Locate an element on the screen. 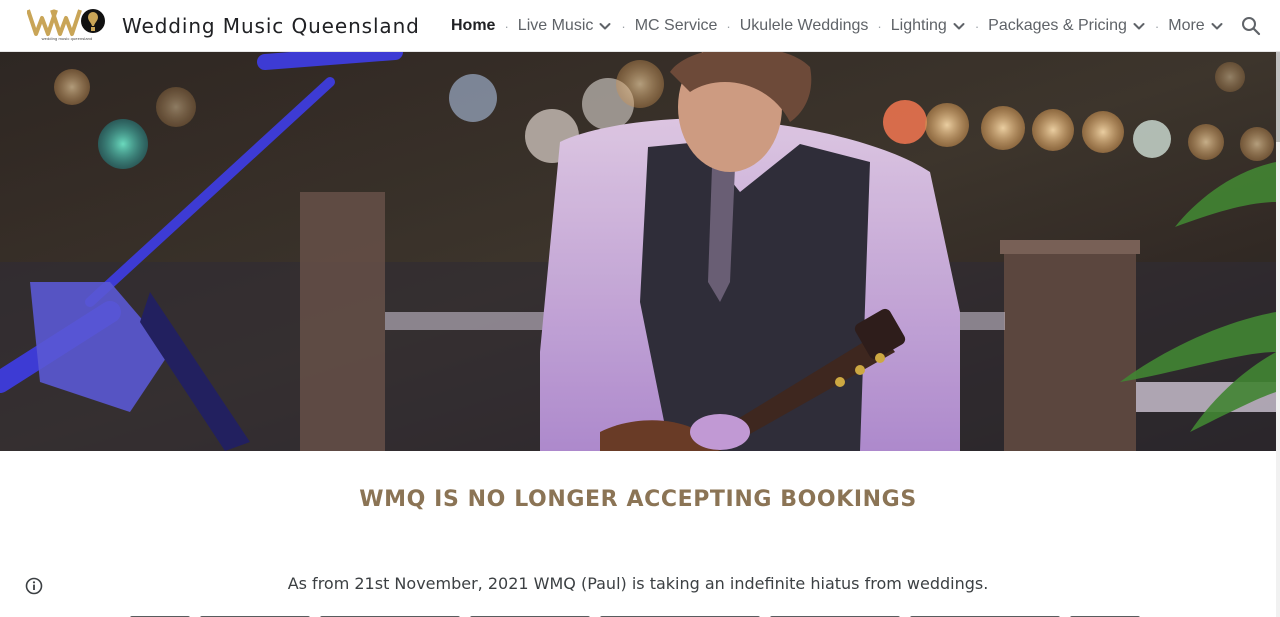  search-icon is located at coordinates (1251, 26).